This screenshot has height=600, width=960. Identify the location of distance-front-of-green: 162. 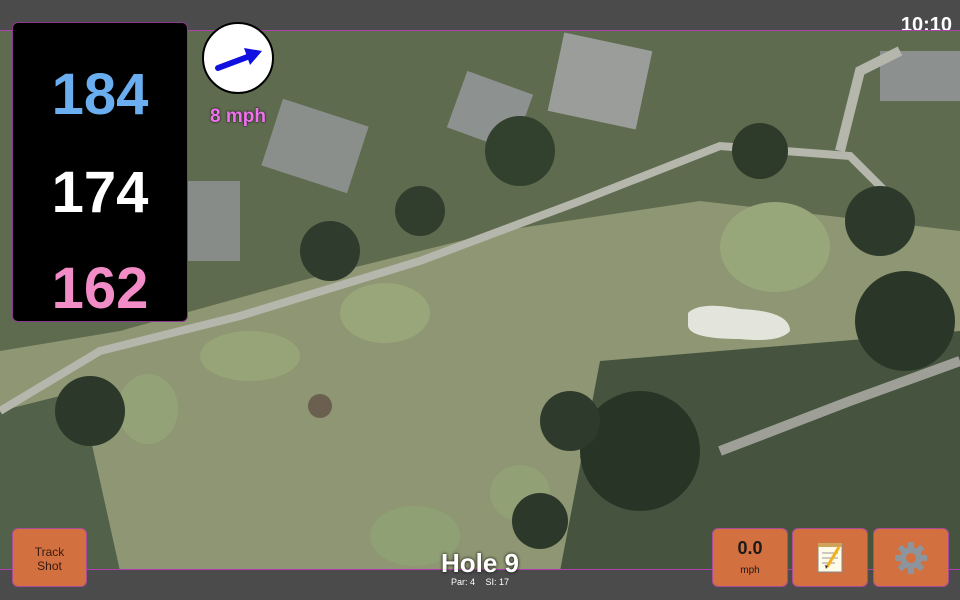
(100, 288).